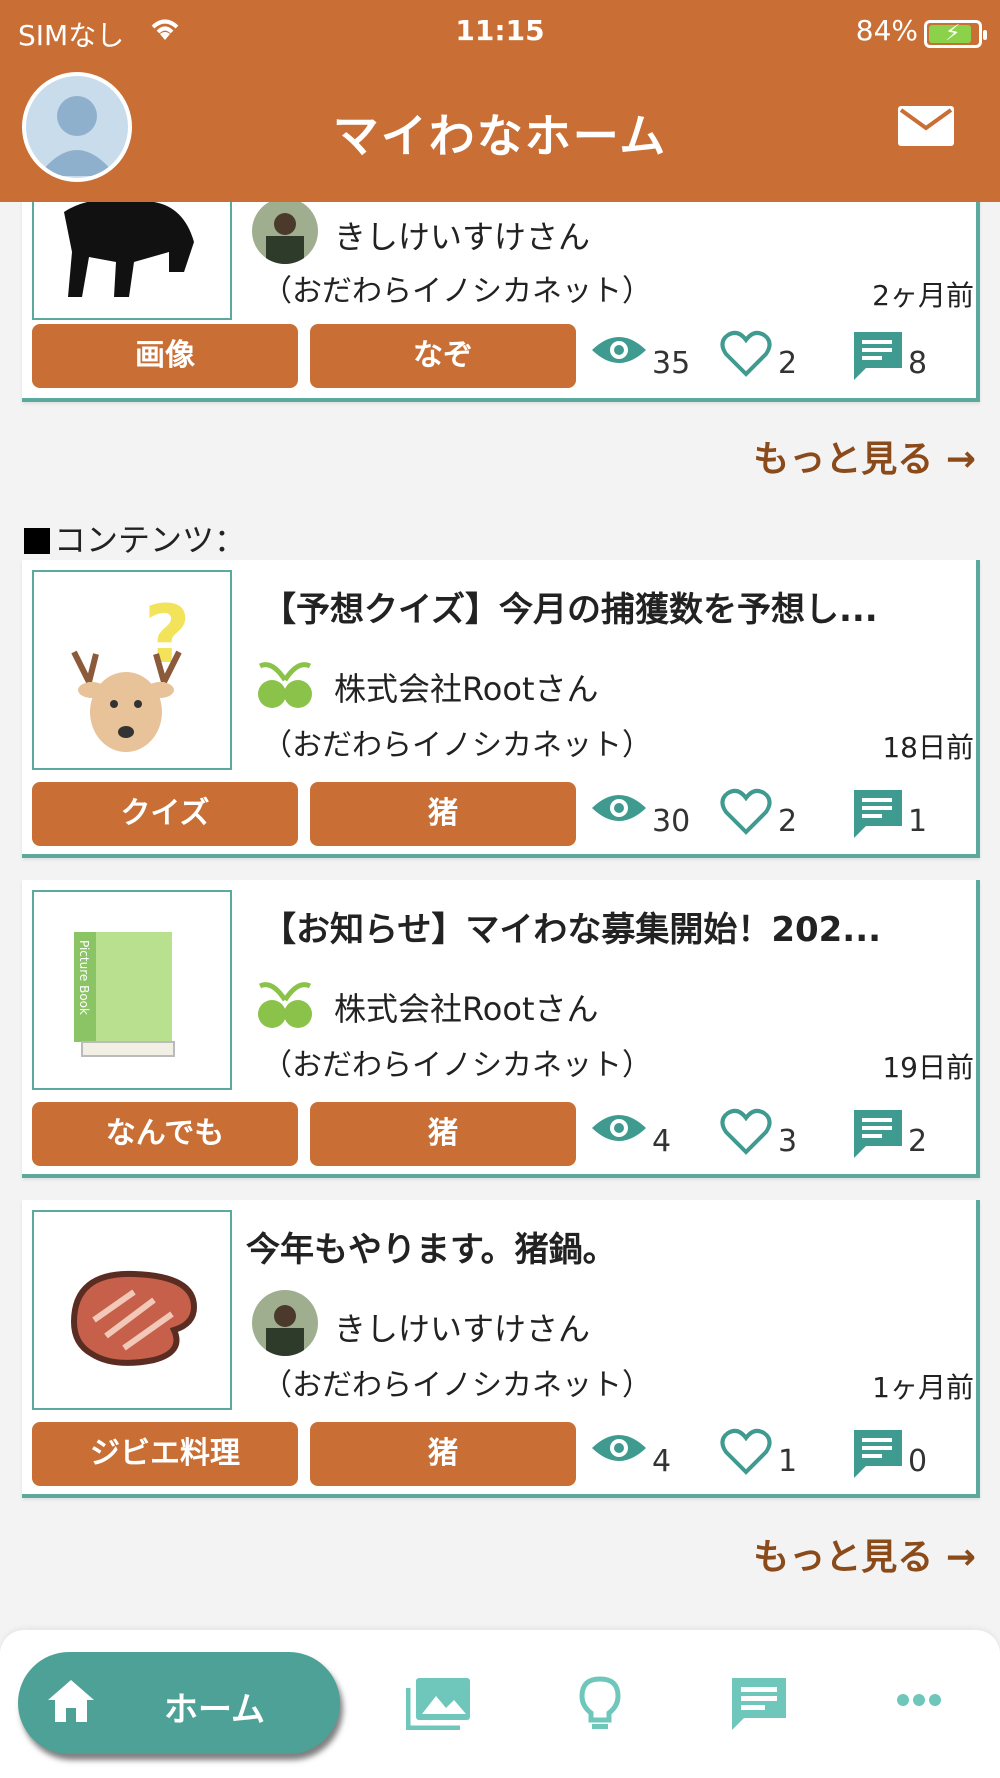  Describe the element at coordinates (923, 1387) in the screenshot. I see `post-time: 1ヶ月前` at that location.